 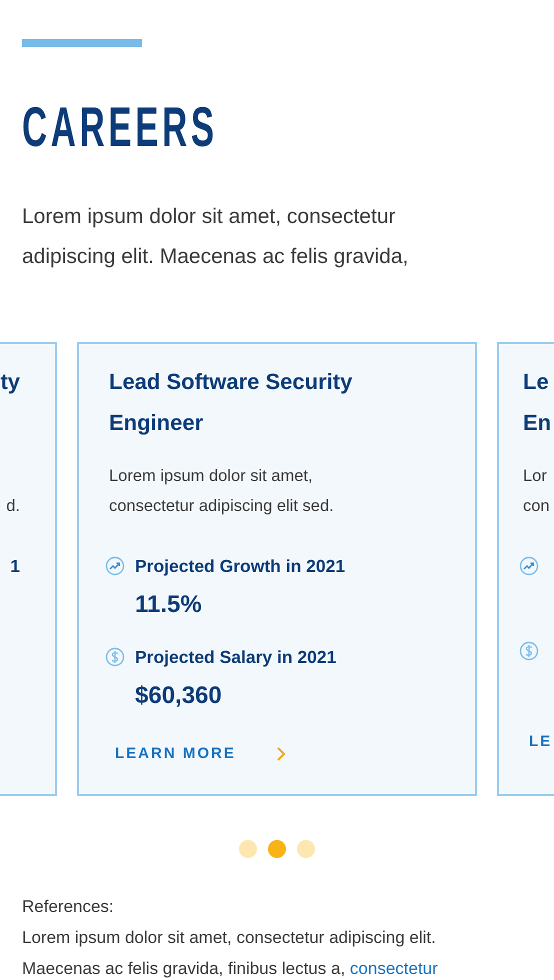 I want to click on job-description: d., so click(x=12, y=506).